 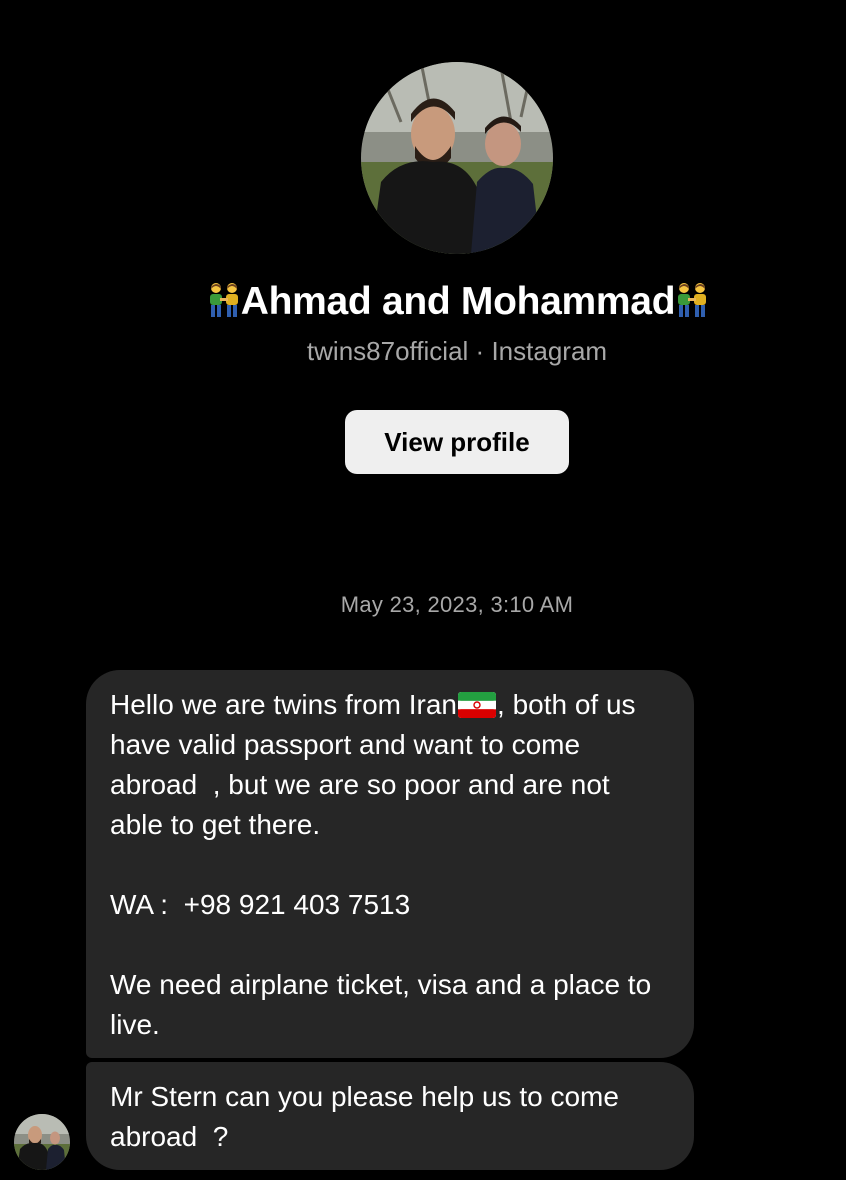 What do you see at coordinates (549, 351) in the screenshot?
I see `profile-platform: Instagram` at bounding box center [549, 351].